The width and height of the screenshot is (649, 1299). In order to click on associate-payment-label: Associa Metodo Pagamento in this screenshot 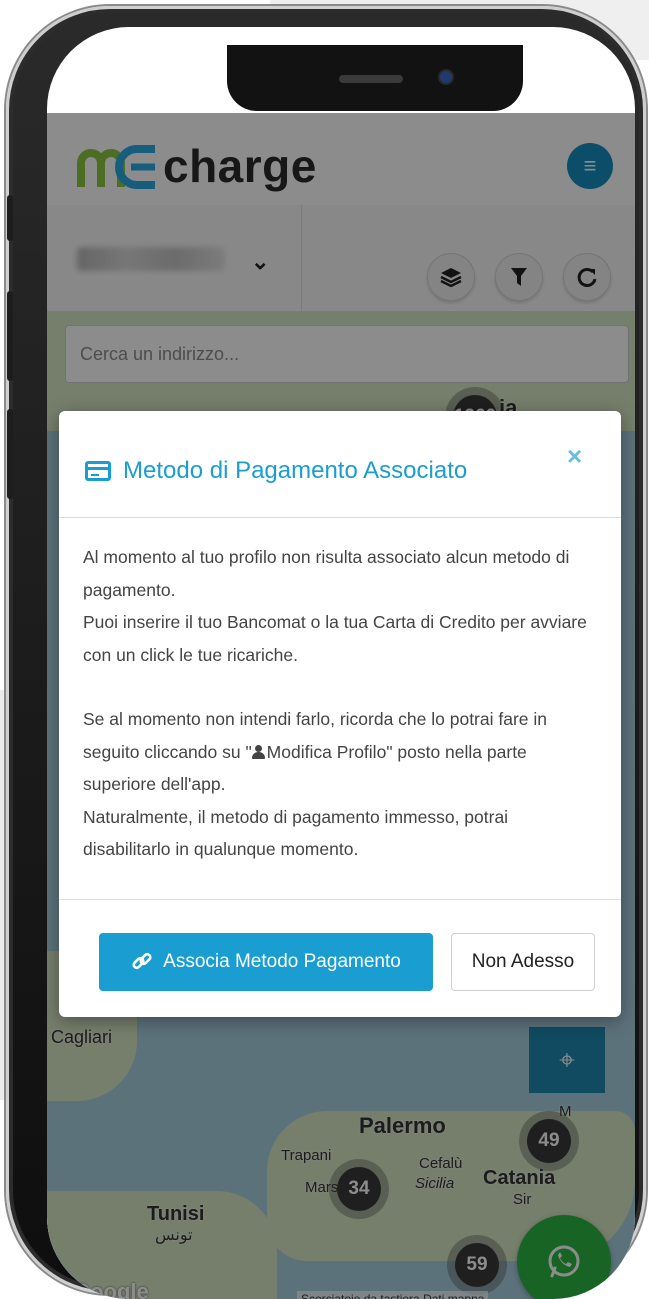, I will do `click(282, 961)`.